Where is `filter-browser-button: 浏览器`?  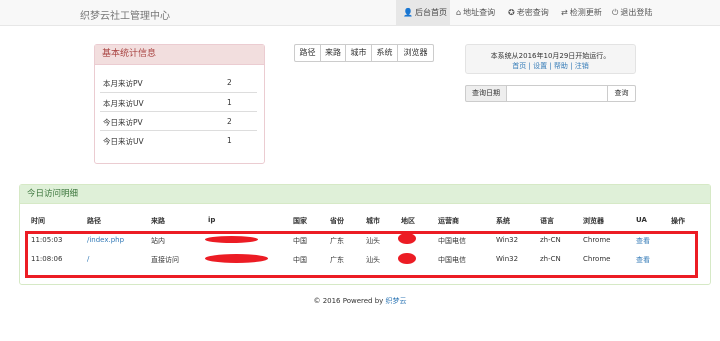 filter-browser-button: 浏览器 is located at coordinates (415, 53).